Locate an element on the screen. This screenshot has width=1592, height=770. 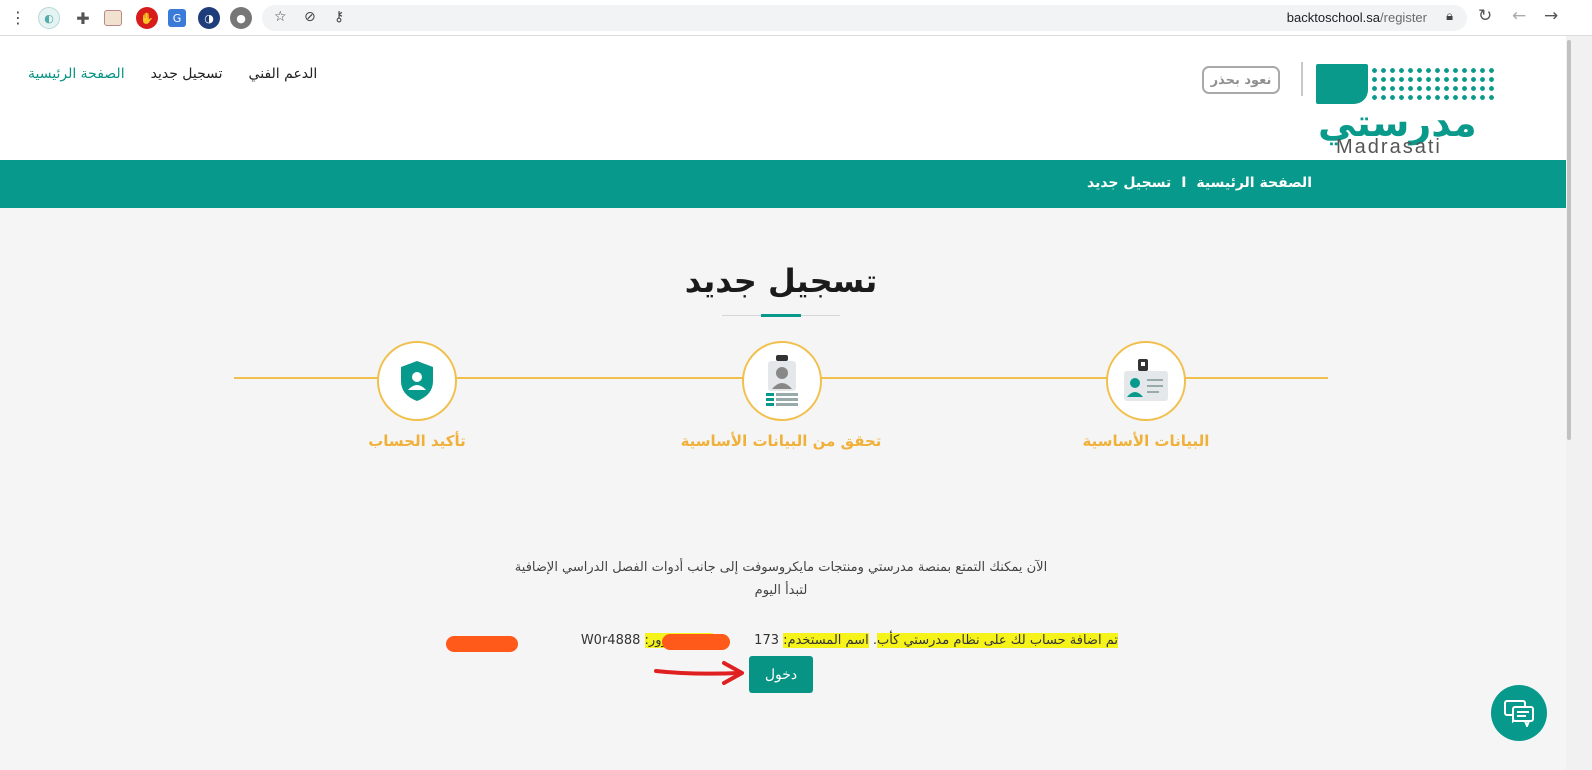
stop-extension-icon: ✋ is located at coordinates (147, 18).